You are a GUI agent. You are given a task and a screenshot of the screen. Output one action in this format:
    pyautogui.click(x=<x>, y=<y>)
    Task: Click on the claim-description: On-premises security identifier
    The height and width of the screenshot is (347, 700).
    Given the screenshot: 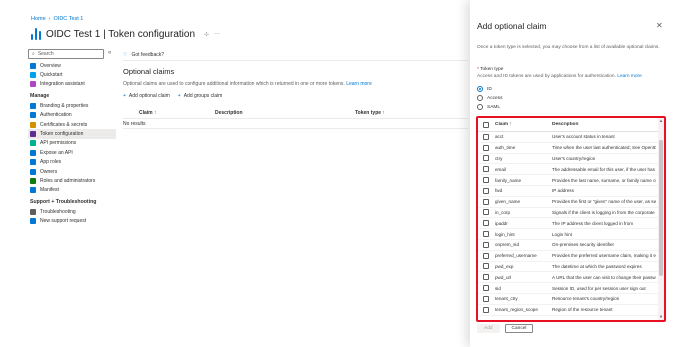 What is the action you would take?
    pyautogui.click(x=583, y=245)
    